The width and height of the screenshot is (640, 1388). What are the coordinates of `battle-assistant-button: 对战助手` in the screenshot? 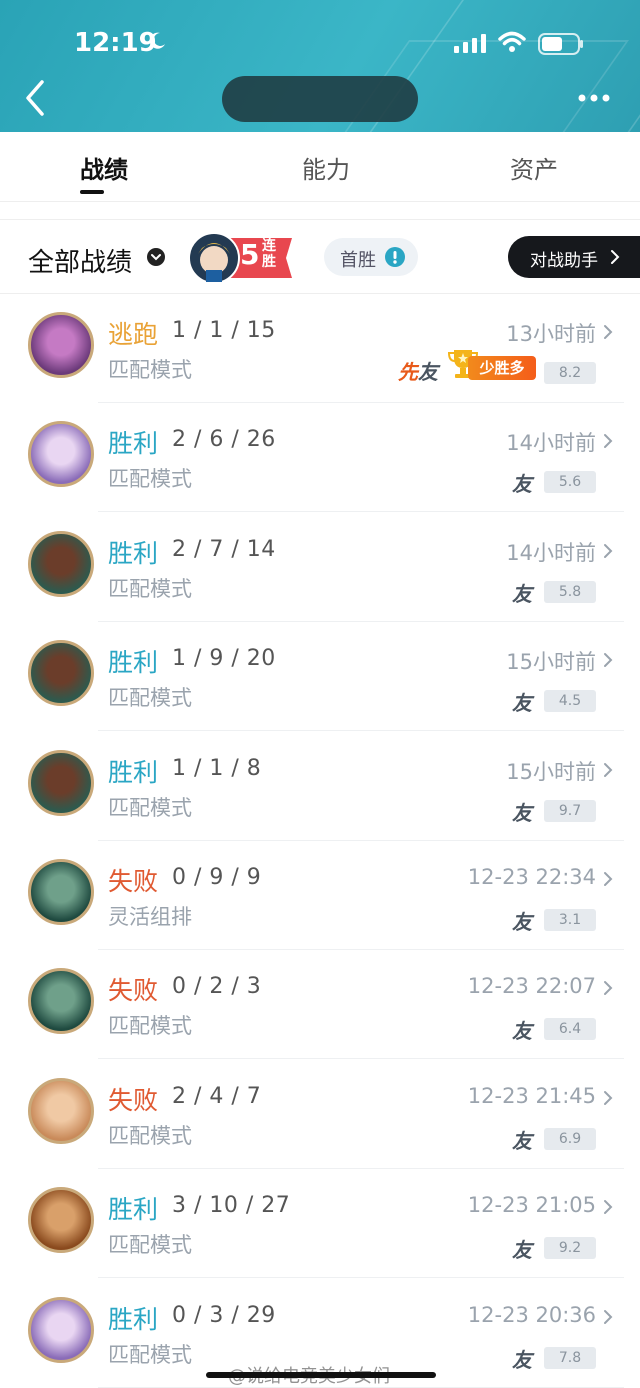 It's located at (574, 257).